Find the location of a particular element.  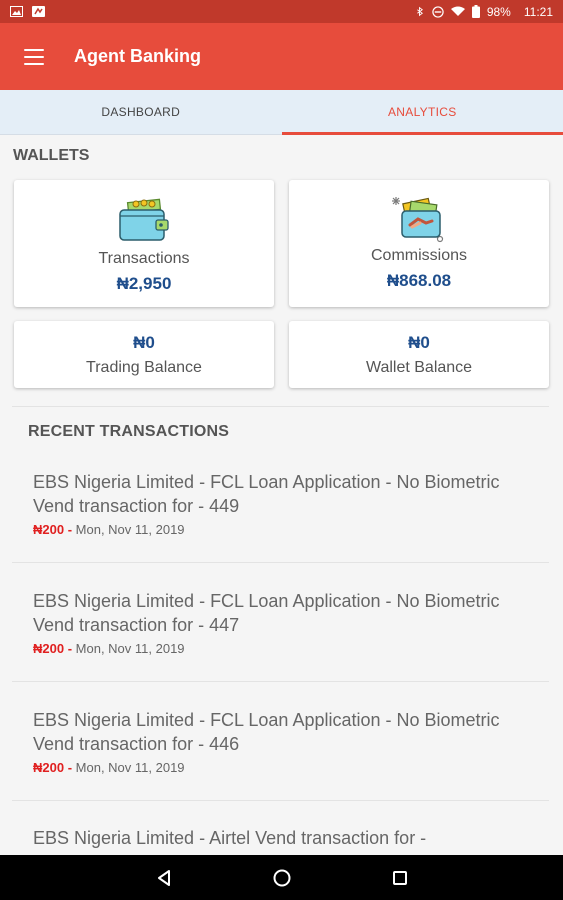

wallet-balance-value: ₦0 is located at coordinates (419, 342).